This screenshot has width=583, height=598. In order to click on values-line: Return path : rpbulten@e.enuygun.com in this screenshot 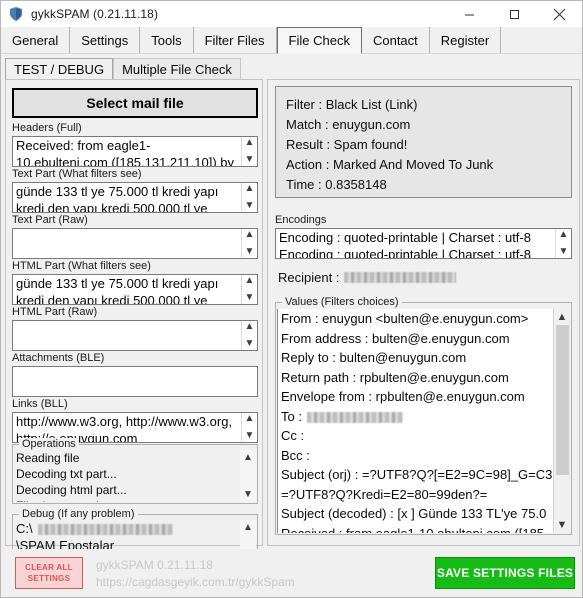, I will do `click(395, 377)`.